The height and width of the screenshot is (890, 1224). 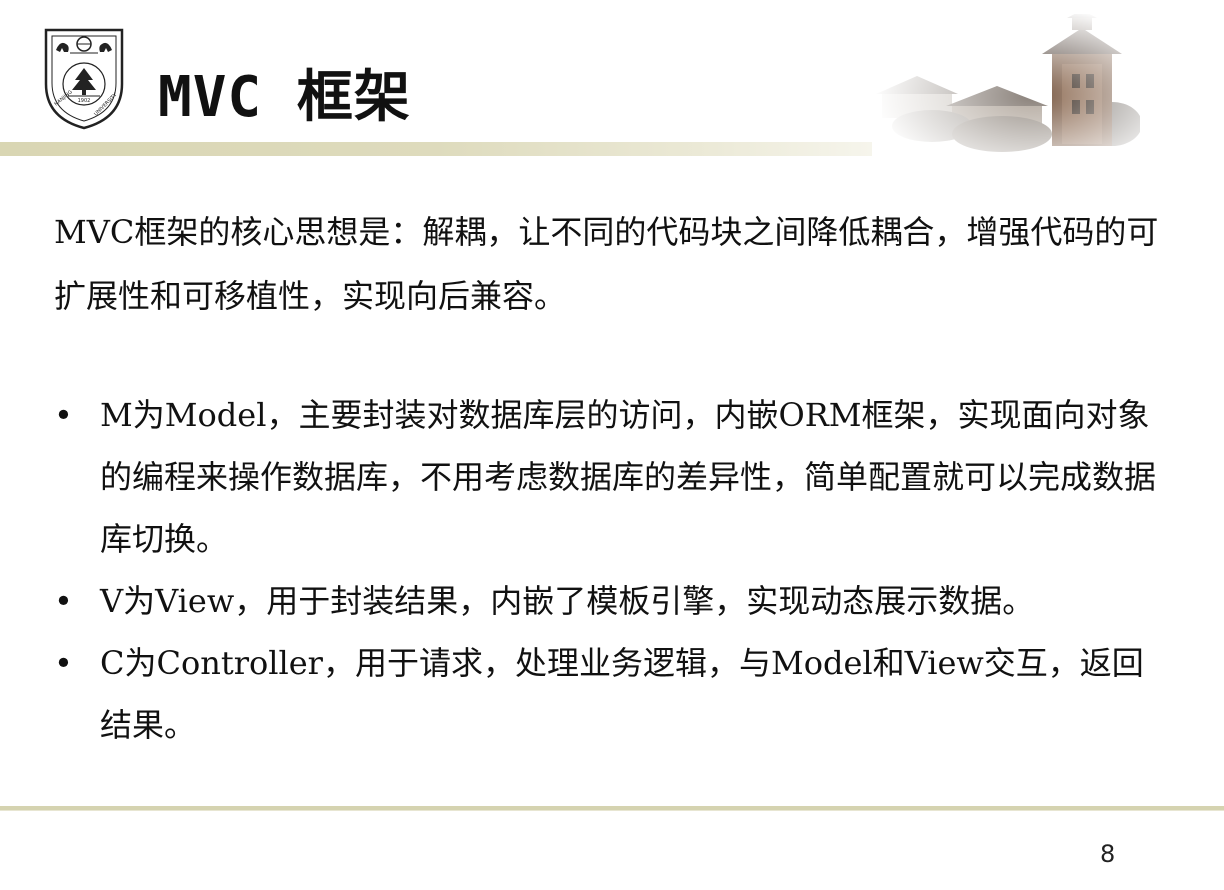 I want to click on page-number: 8, so click(x=1108, y=854).